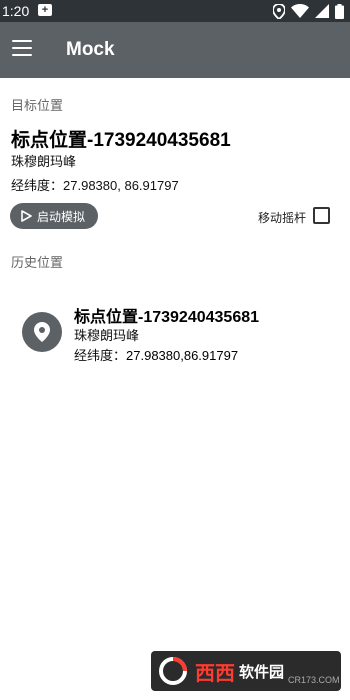  I want to click on status-bar: 1:20 +, so click(175, 11).